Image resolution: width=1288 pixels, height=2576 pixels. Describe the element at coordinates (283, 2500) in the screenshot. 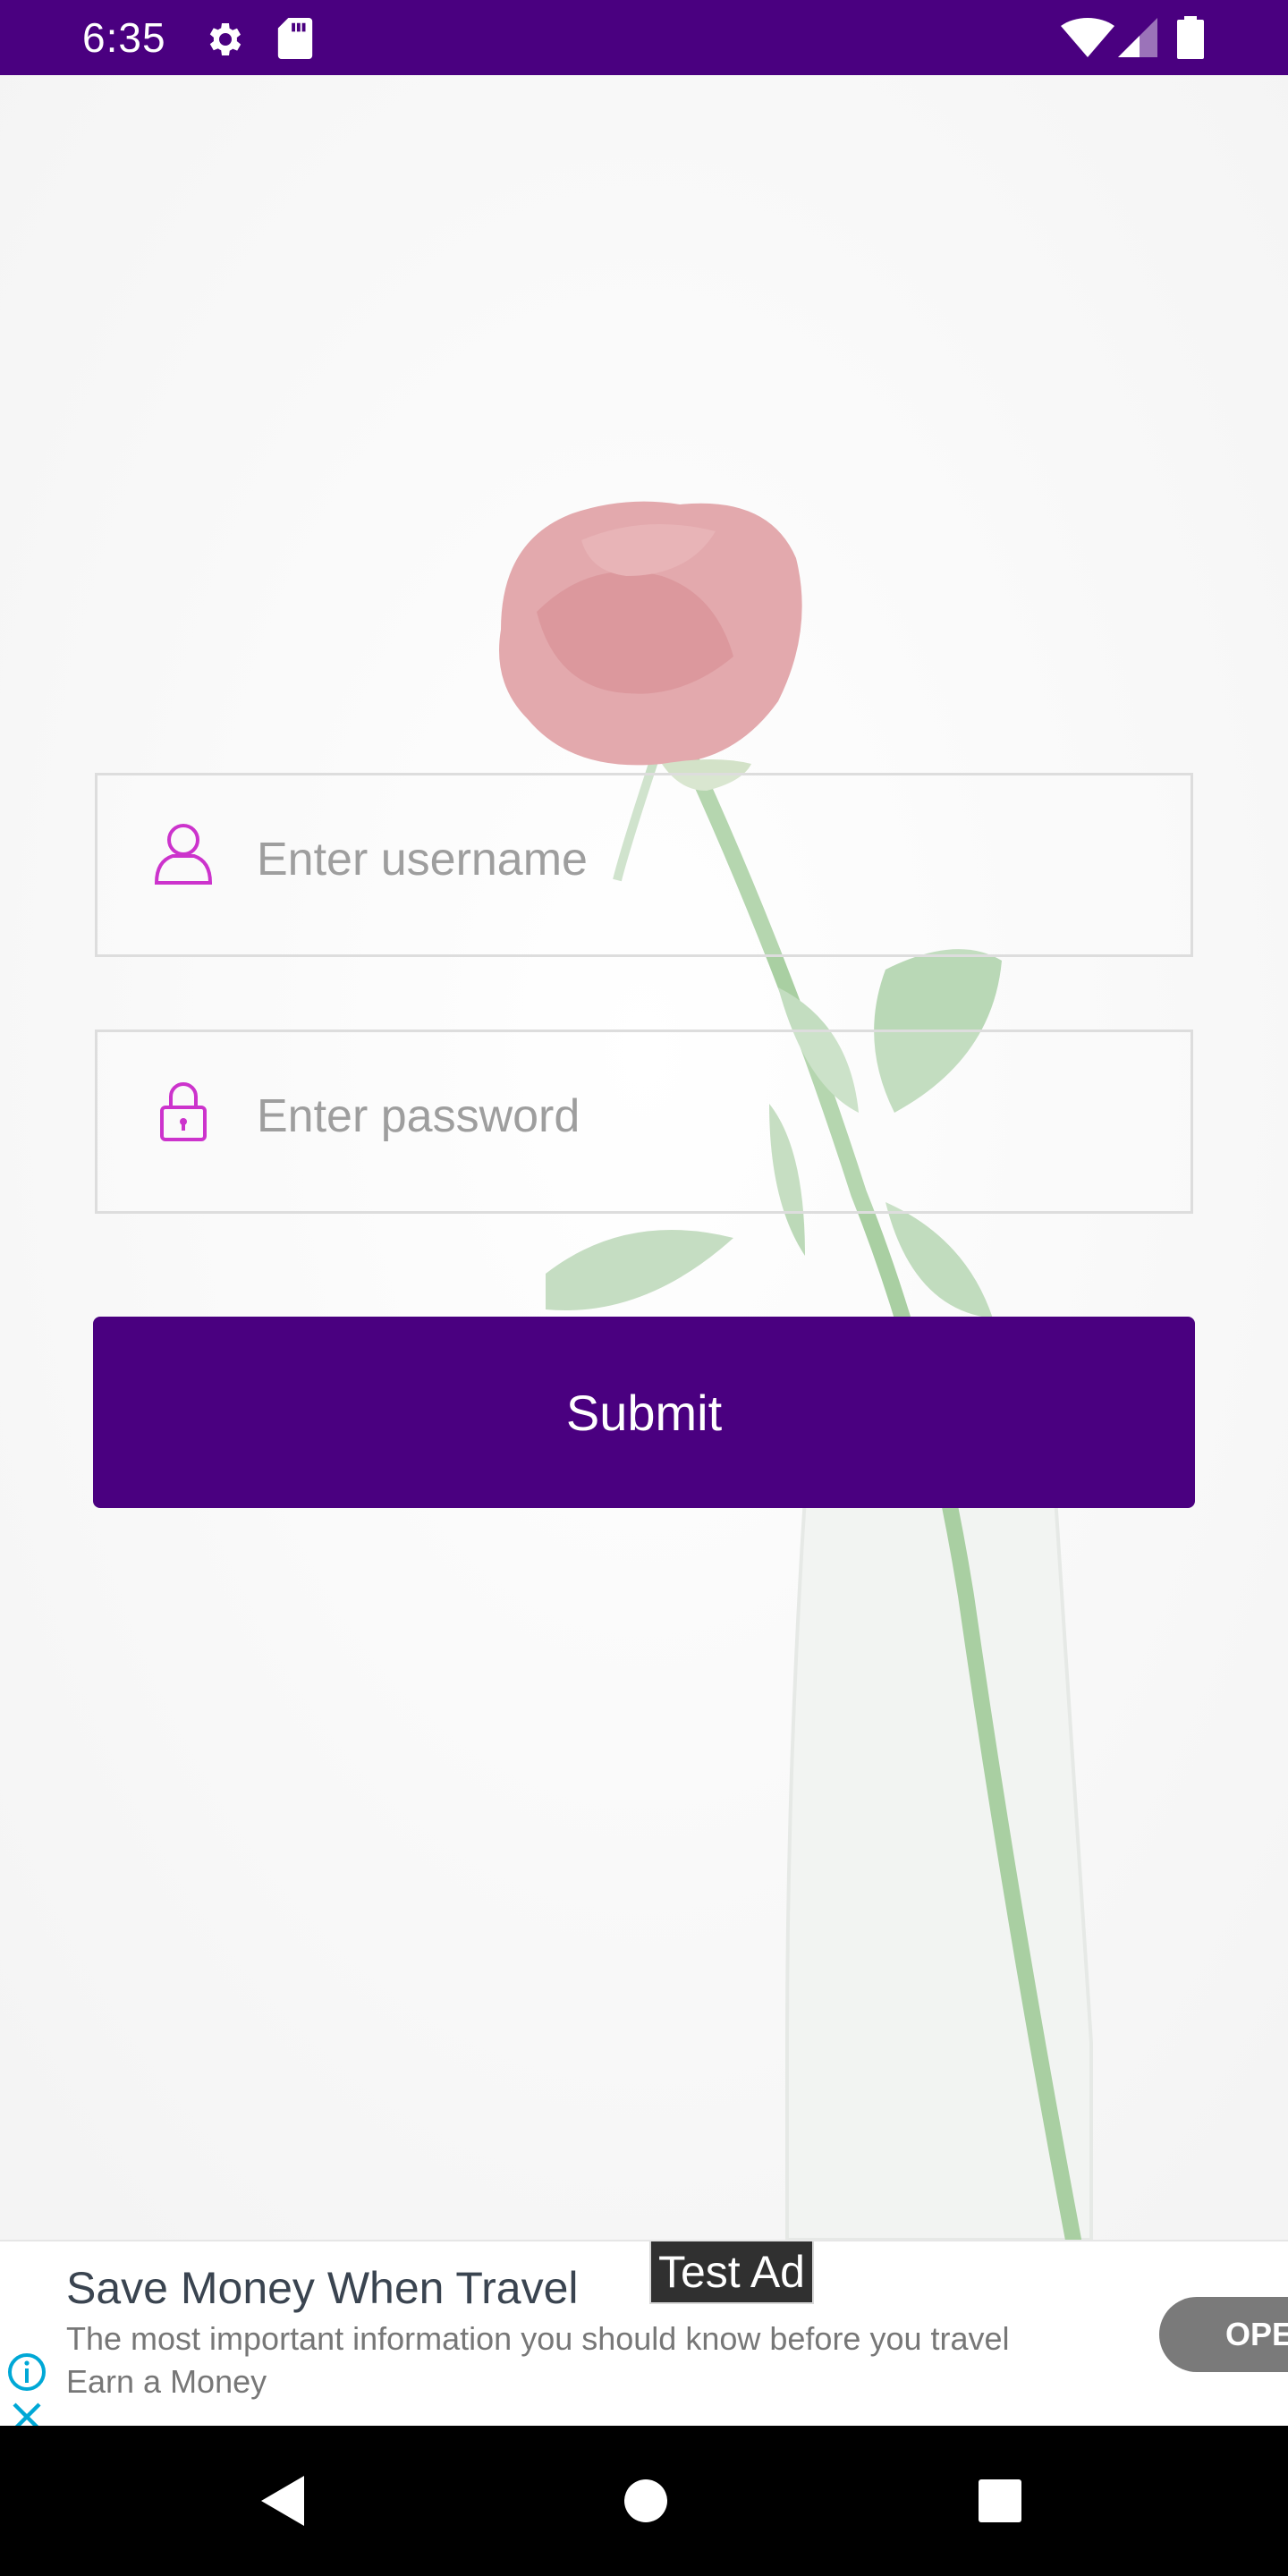

I see `back-icon` at that location.